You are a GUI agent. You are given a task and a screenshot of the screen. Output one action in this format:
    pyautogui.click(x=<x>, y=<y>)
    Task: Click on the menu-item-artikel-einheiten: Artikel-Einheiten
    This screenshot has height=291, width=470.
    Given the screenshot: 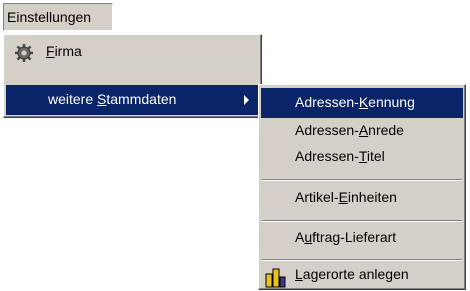 What is the action you would take?
    pyautogui.click(x=362, y=199)
    